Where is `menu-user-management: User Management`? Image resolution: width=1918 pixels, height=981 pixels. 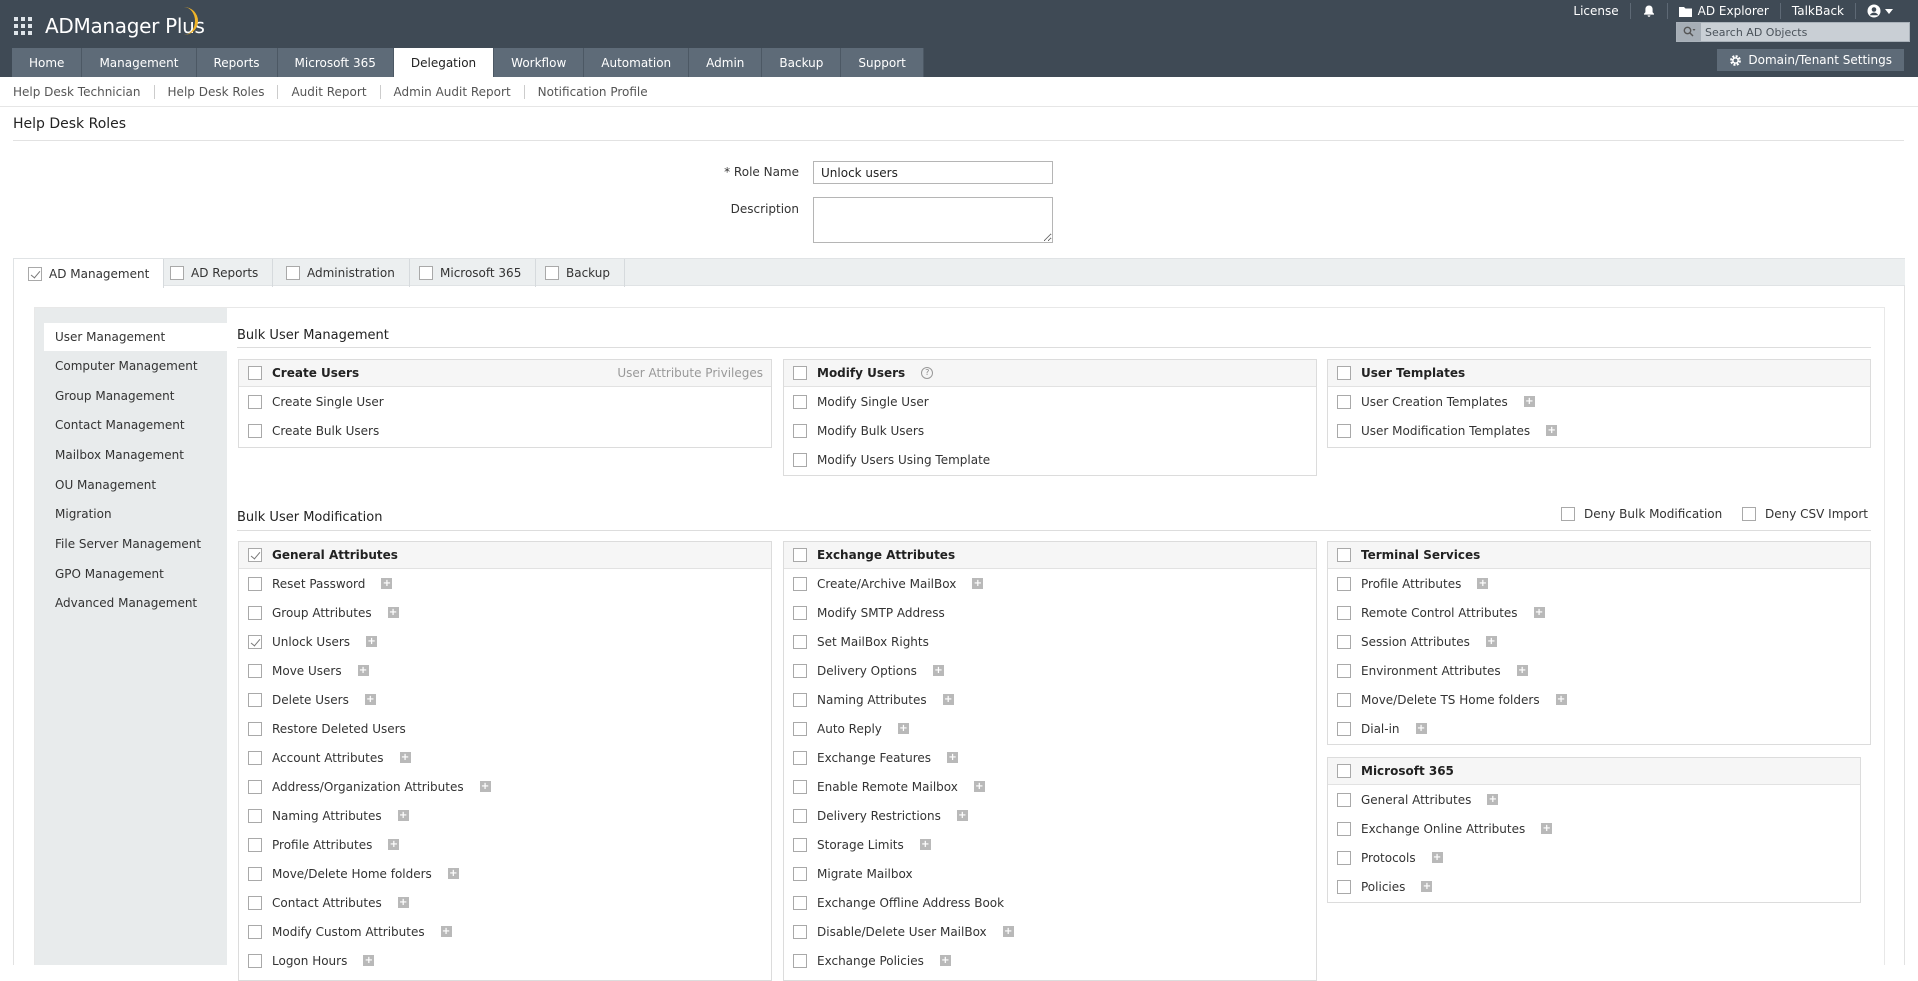 menu-user-management: User Management is located at coordinates (135, 337).